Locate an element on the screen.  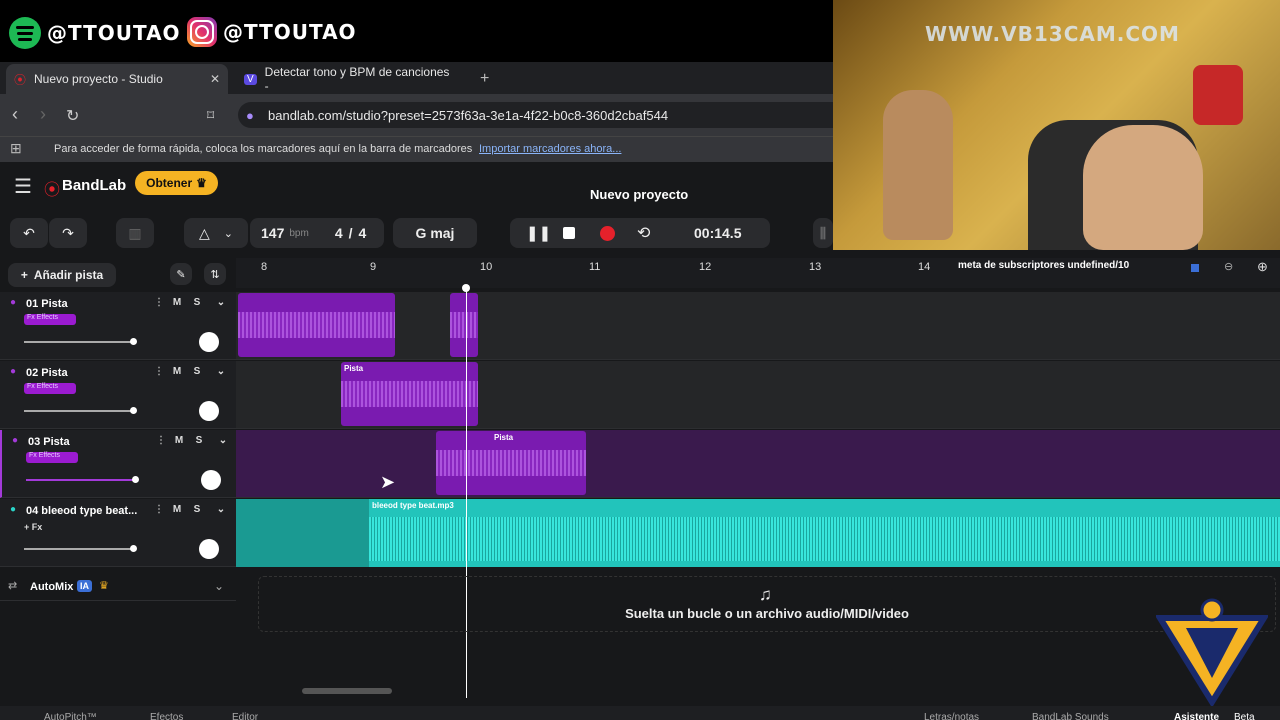
fade-region is located at coordinates (302, 533).